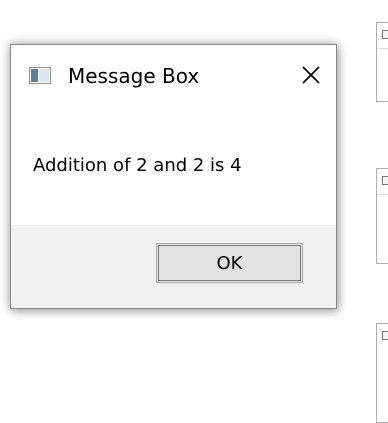 The height and width of the screenshot is (423, 388). I want to click on ok-button: OK, so click(229, 263).